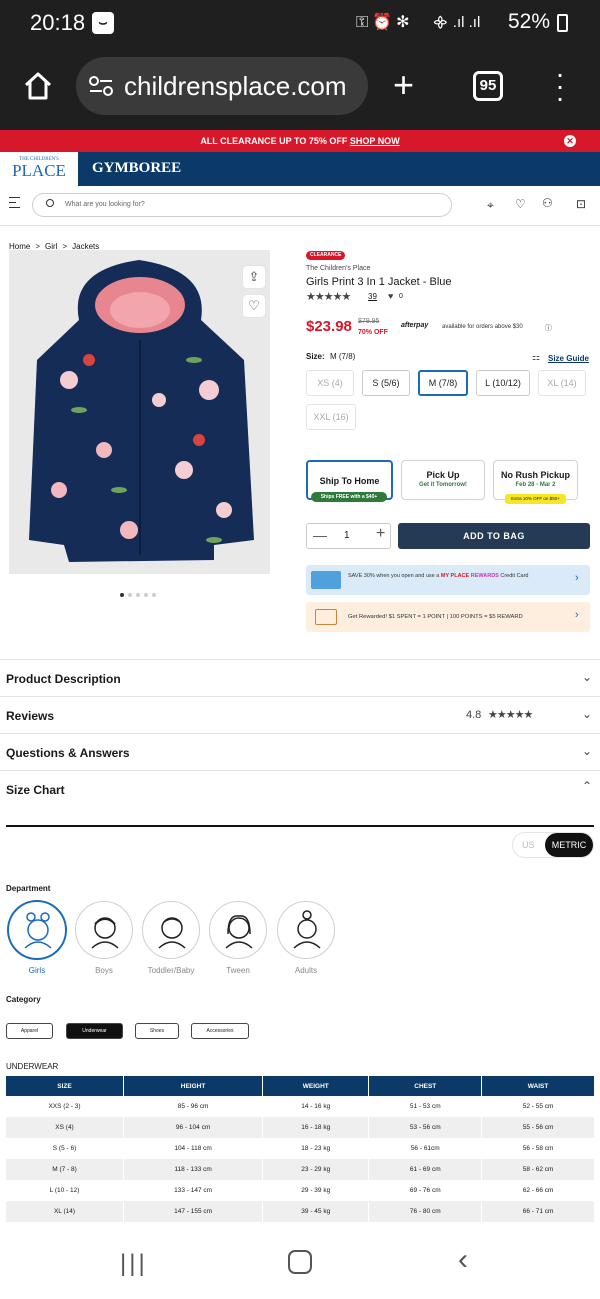 Image resolution: width=600 pixels, height=1299 pixels. I want to click on size-guide-link: Size Guide, so click(568, 358).